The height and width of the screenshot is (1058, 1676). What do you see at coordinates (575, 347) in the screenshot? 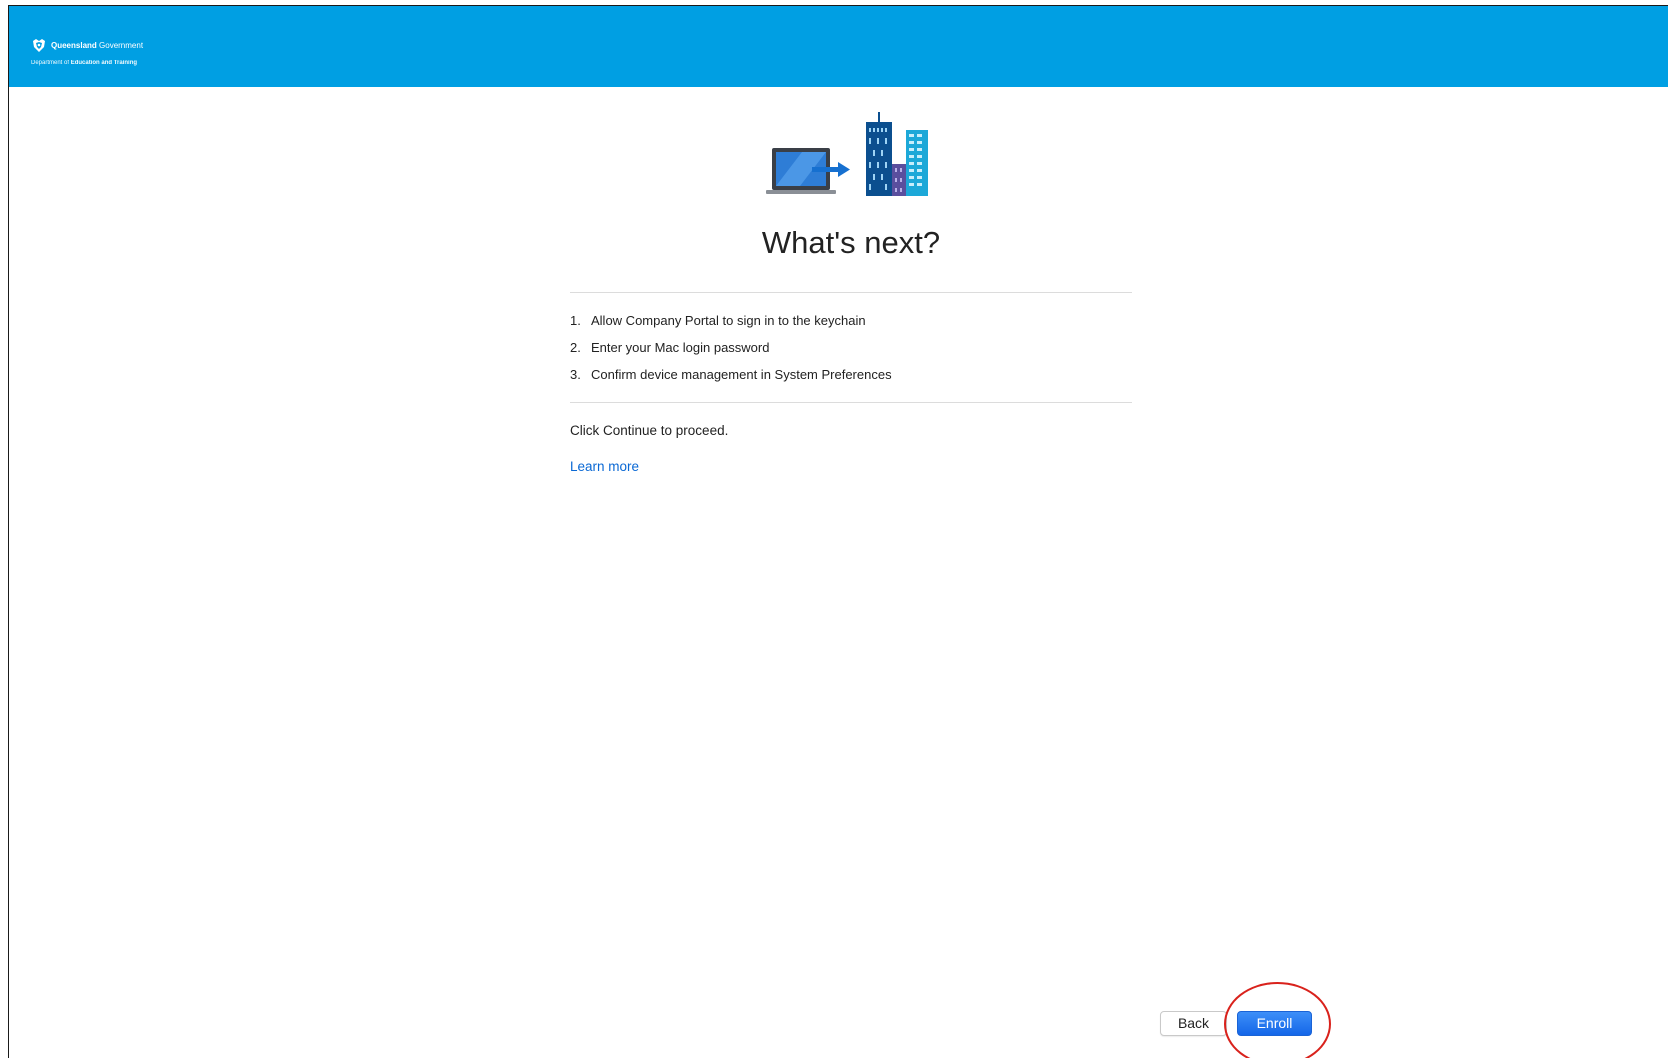
I see `step-number: 2.` at bounding box center [575, 347].